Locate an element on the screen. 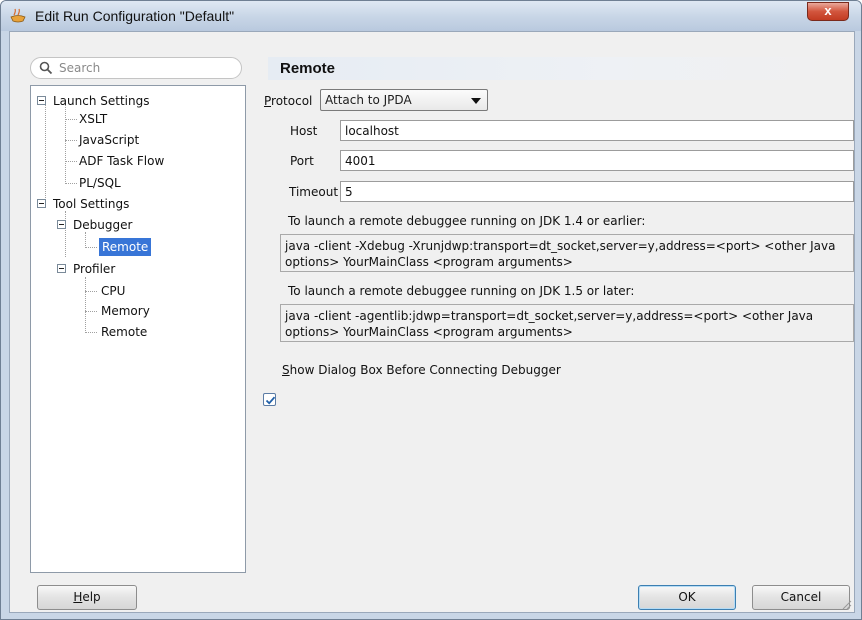 This screenshot has width=862, height=620. tree-item-debugger-remote: Remote is located at coordinates (136, 247).